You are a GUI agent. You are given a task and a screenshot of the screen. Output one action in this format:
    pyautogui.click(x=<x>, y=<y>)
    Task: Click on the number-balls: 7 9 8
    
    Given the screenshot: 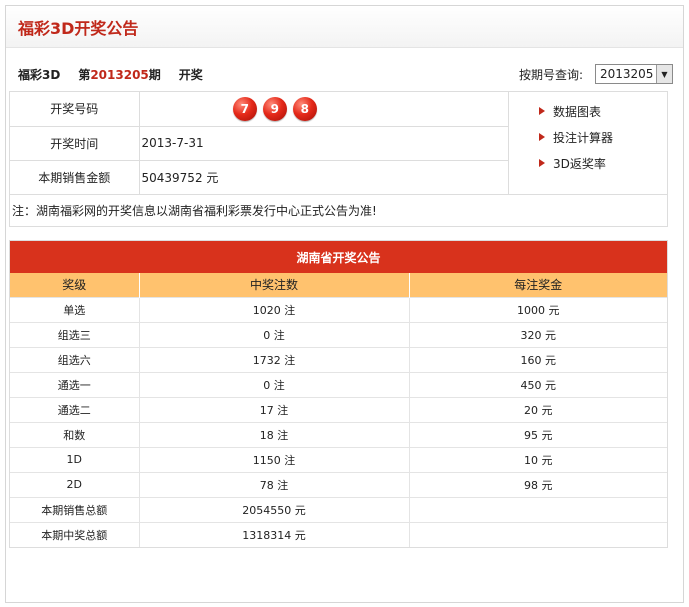 What is the action you would take?
    pyautogui.click(x=325, y=108)
    